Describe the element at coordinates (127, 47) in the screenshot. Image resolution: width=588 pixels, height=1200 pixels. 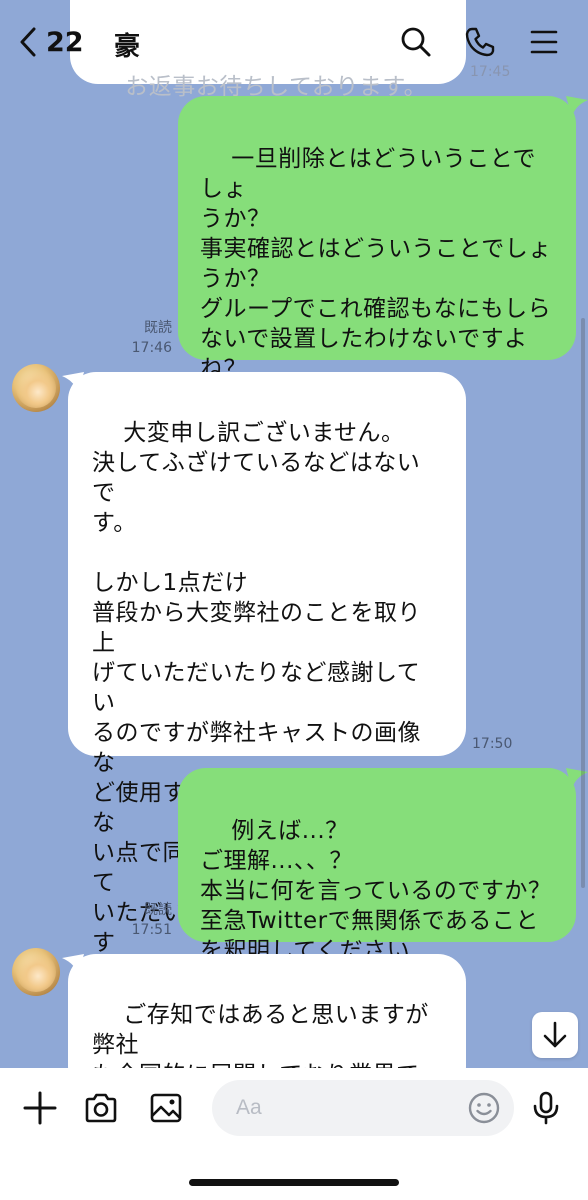
I see `chat-title: 豪` at that location.